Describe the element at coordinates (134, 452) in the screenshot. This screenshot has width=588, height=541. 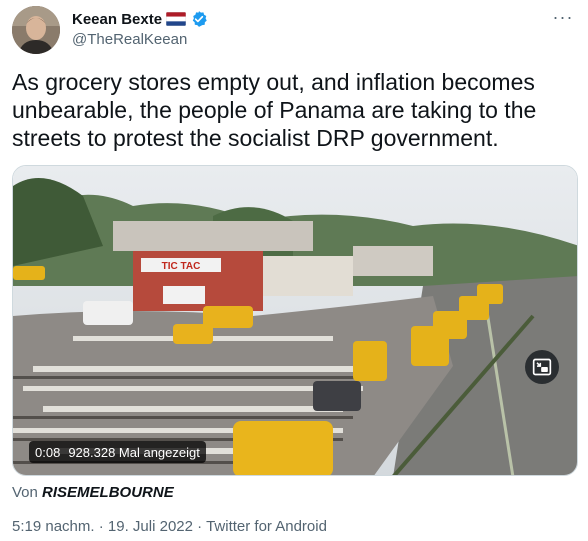
I see `video-views: 928.328 Mal angezeigt` at that location.